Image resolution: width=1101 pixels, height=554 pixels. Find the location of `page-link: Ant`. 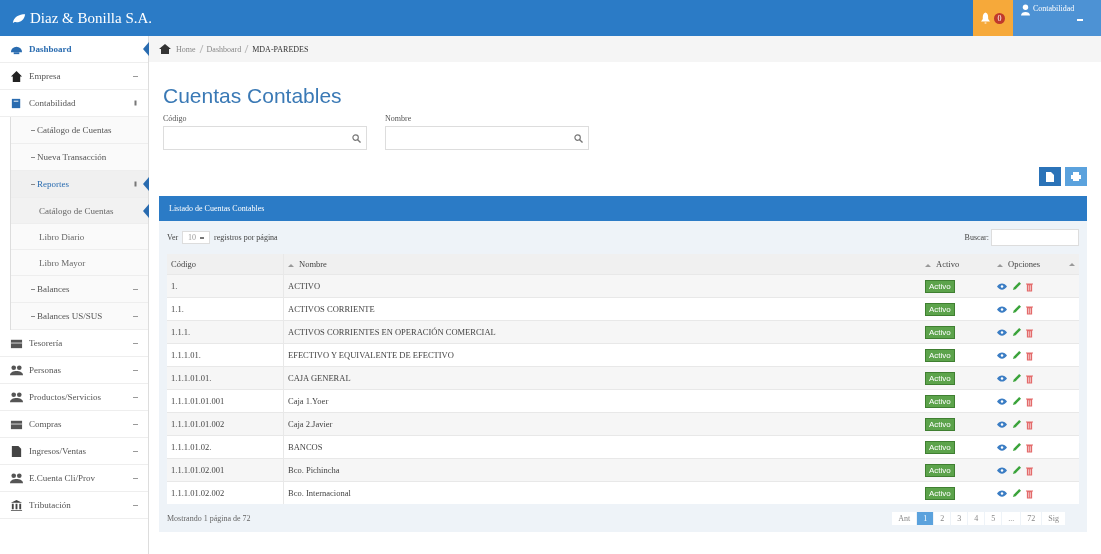

page-link: Ant is located at coordinates (904, 518).